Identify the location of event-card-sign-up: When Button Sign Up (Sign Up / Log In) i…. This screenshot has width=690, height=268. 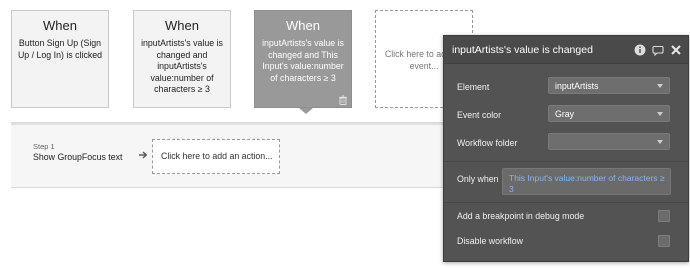
(60, 59).